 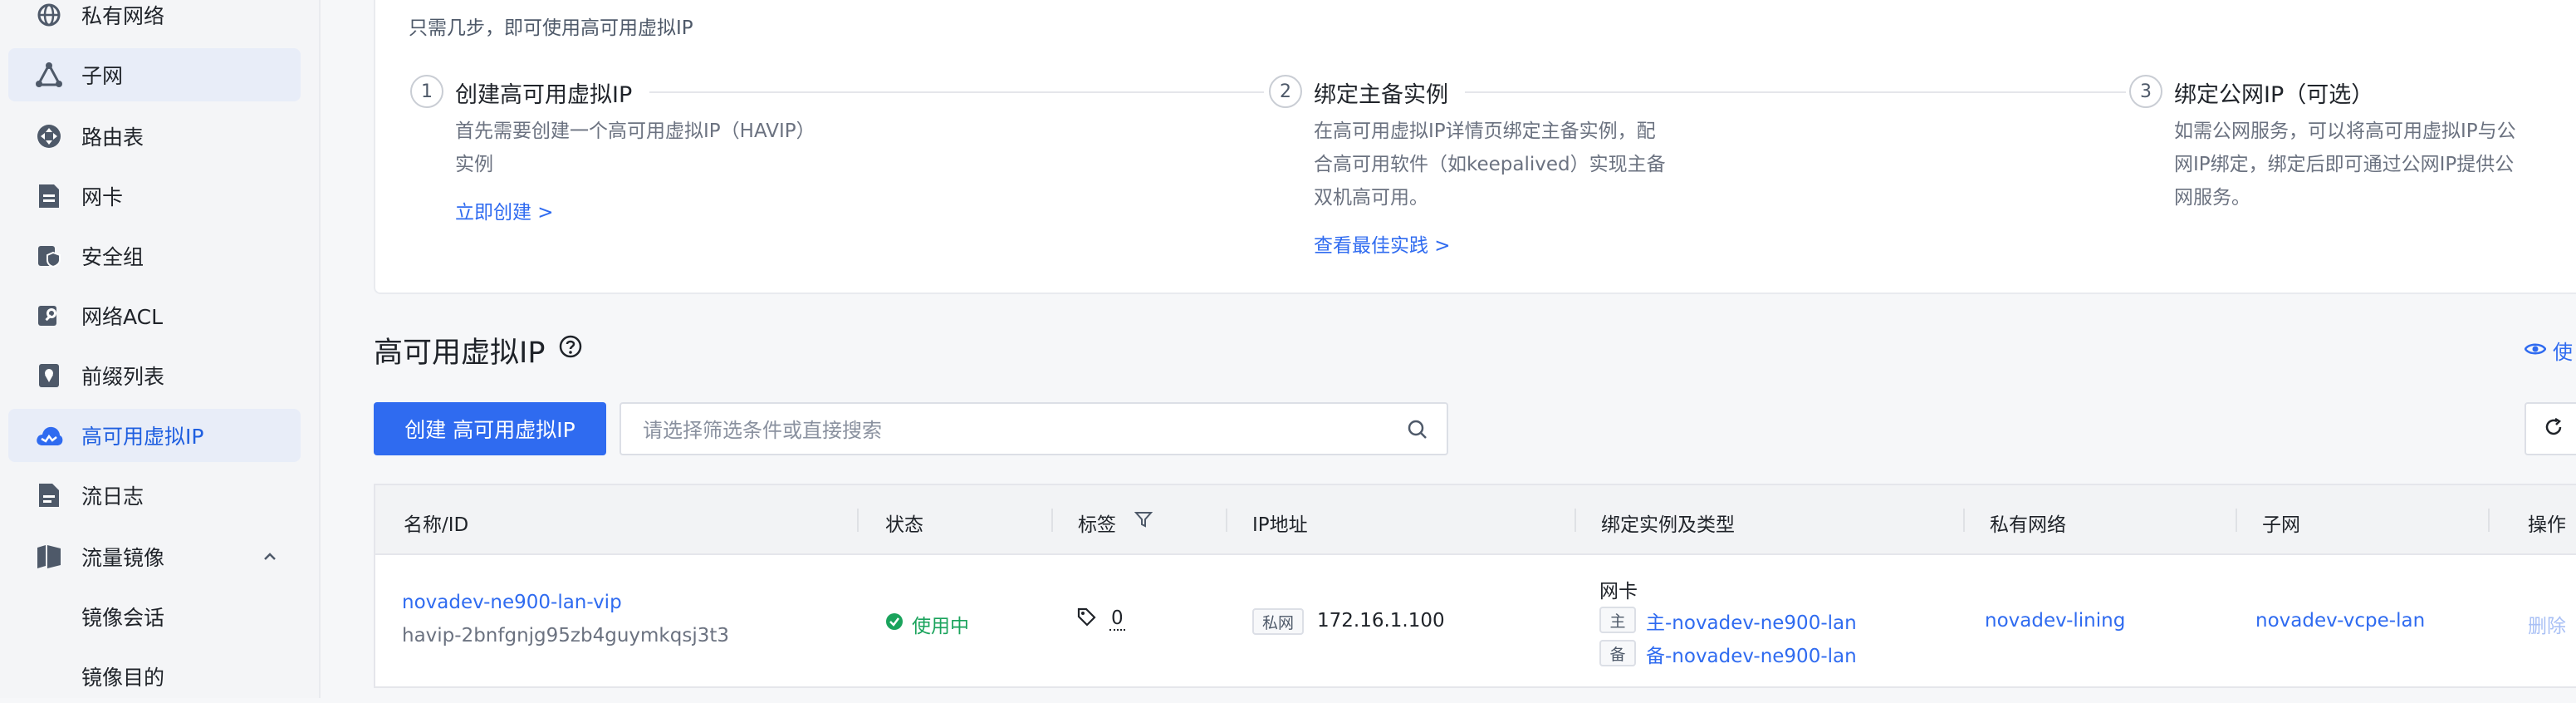 What do you see at coordinates (894, 624) in the screenshot?
I see `check-circle-icon` at bounding box center [894, 624].